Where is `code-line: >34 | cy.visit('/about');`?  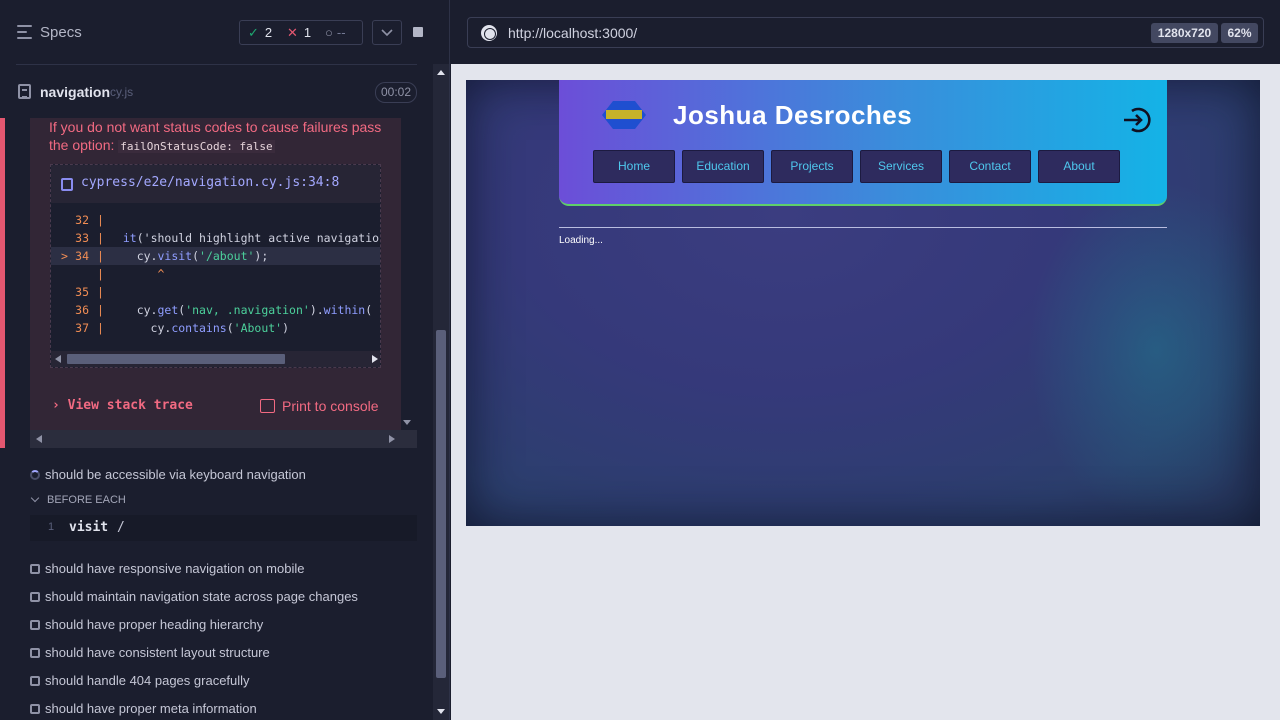
code-line: >34 | cy.visit('/about'); is located at coordinates (215, 256).